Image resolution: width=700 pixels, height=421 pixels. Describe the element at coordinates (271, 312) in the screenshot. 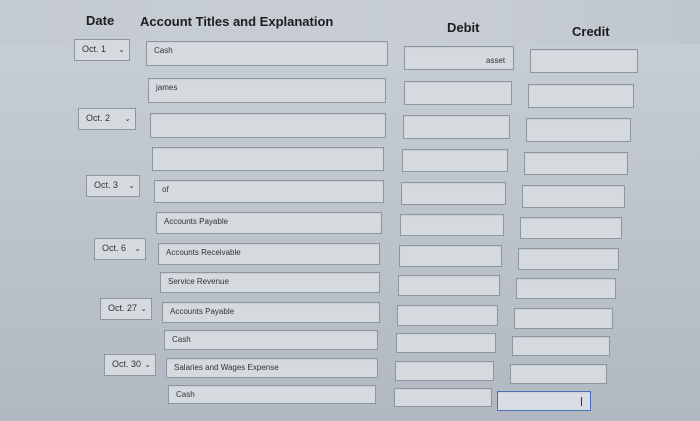

I see `account-field-9: Accounts Payable` at that location.